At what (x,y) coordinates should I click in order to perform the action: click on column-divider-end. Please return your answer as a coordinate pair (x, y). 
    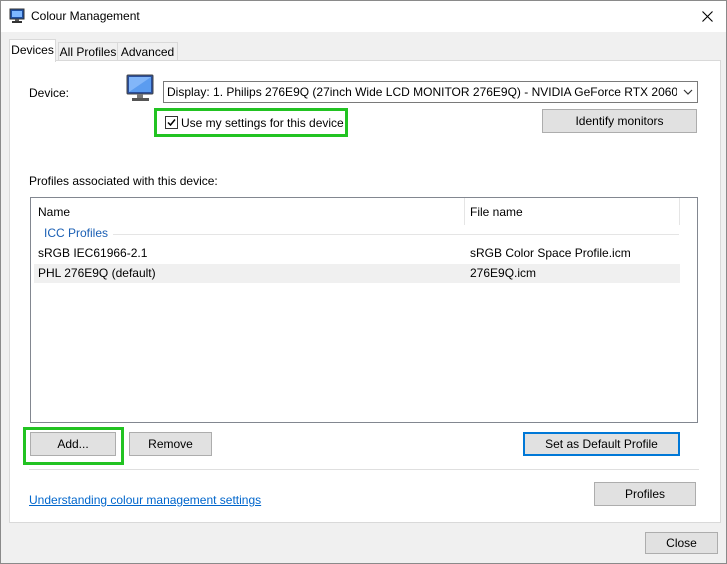
    Looking at the image, I should click on (679, 211).